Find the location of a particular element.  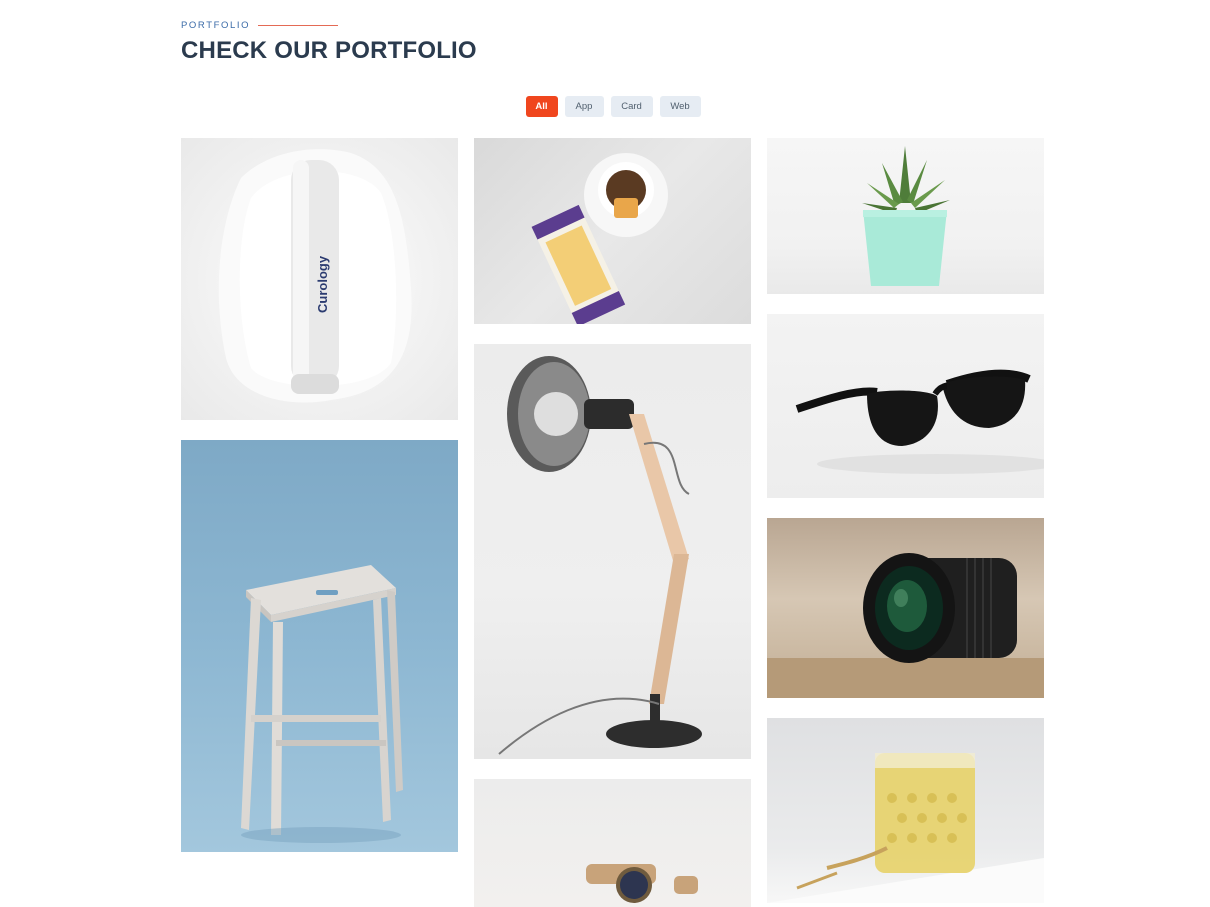

portfolio-item-tea is located at coordinates (612, 231).